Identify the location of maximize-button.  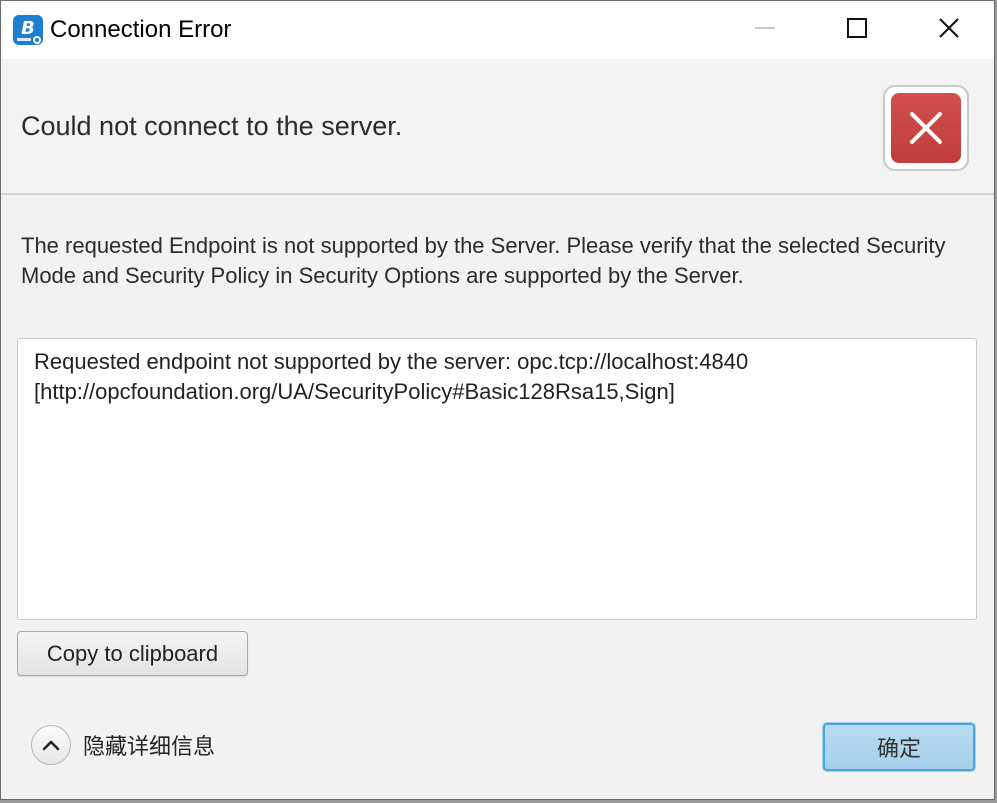
(857, 30).